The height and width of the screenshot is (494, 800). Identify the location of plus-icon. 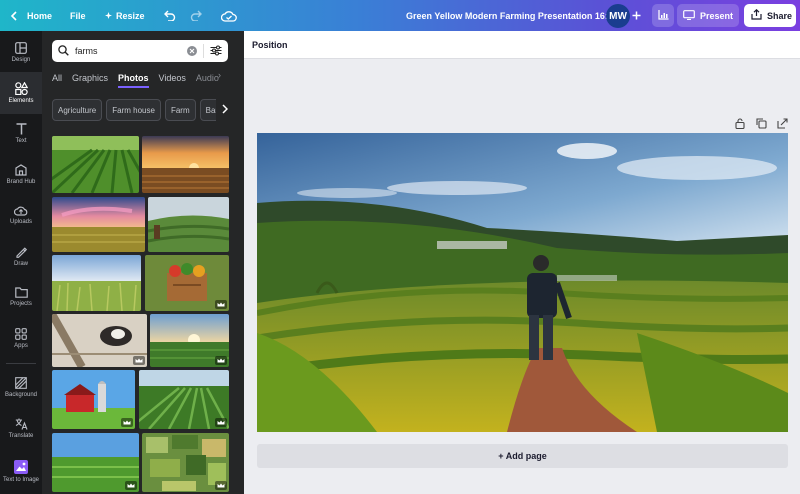
(636, 15).